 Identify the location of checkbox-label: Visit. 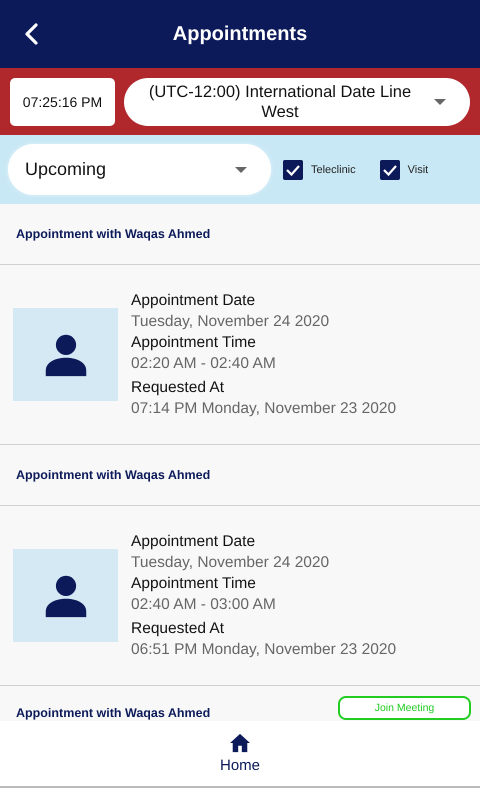
(418, 170).